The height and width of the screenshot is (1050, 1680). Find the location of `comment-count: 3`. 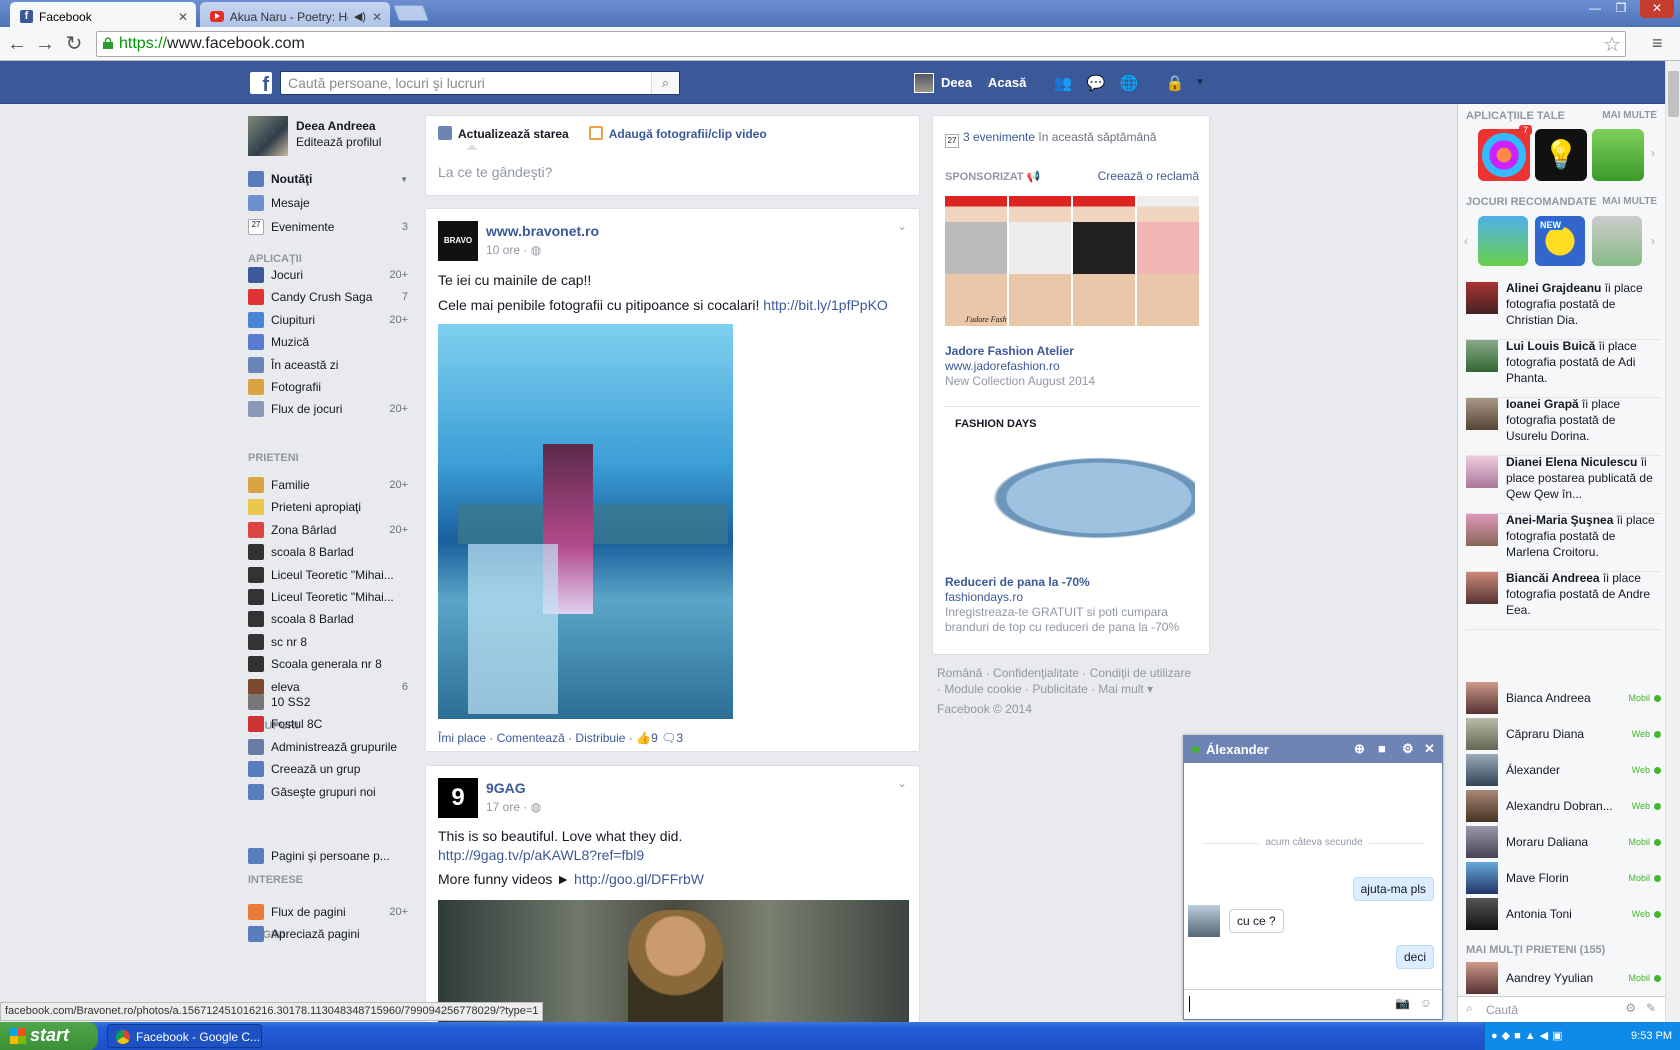

comment-count: 3 is located at coordinates (679, 738).